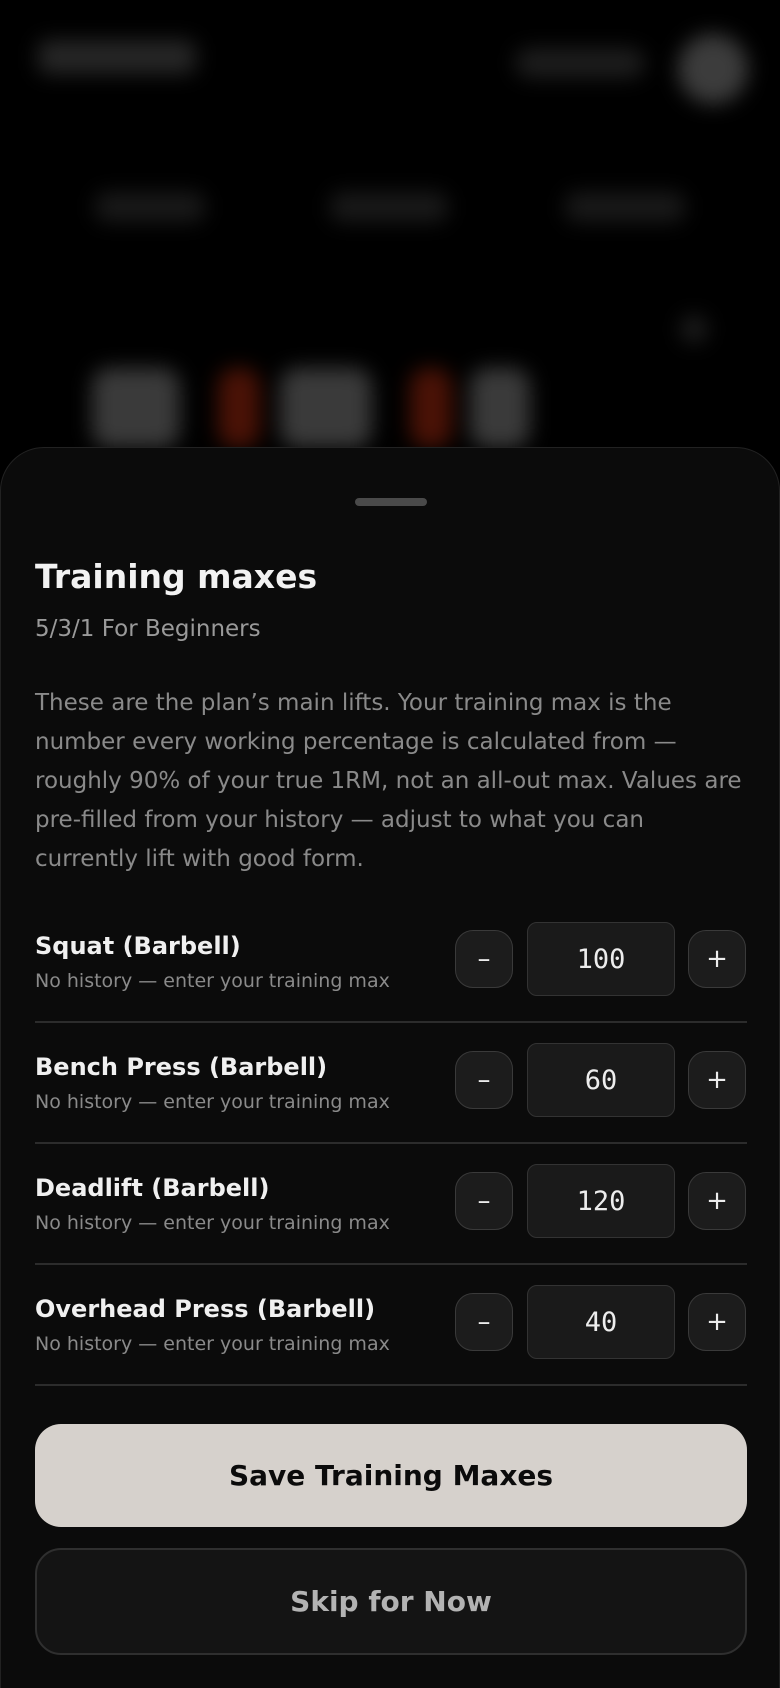  I want to click on program-name: 5/3/1 For Beginners, so click(148, 629).